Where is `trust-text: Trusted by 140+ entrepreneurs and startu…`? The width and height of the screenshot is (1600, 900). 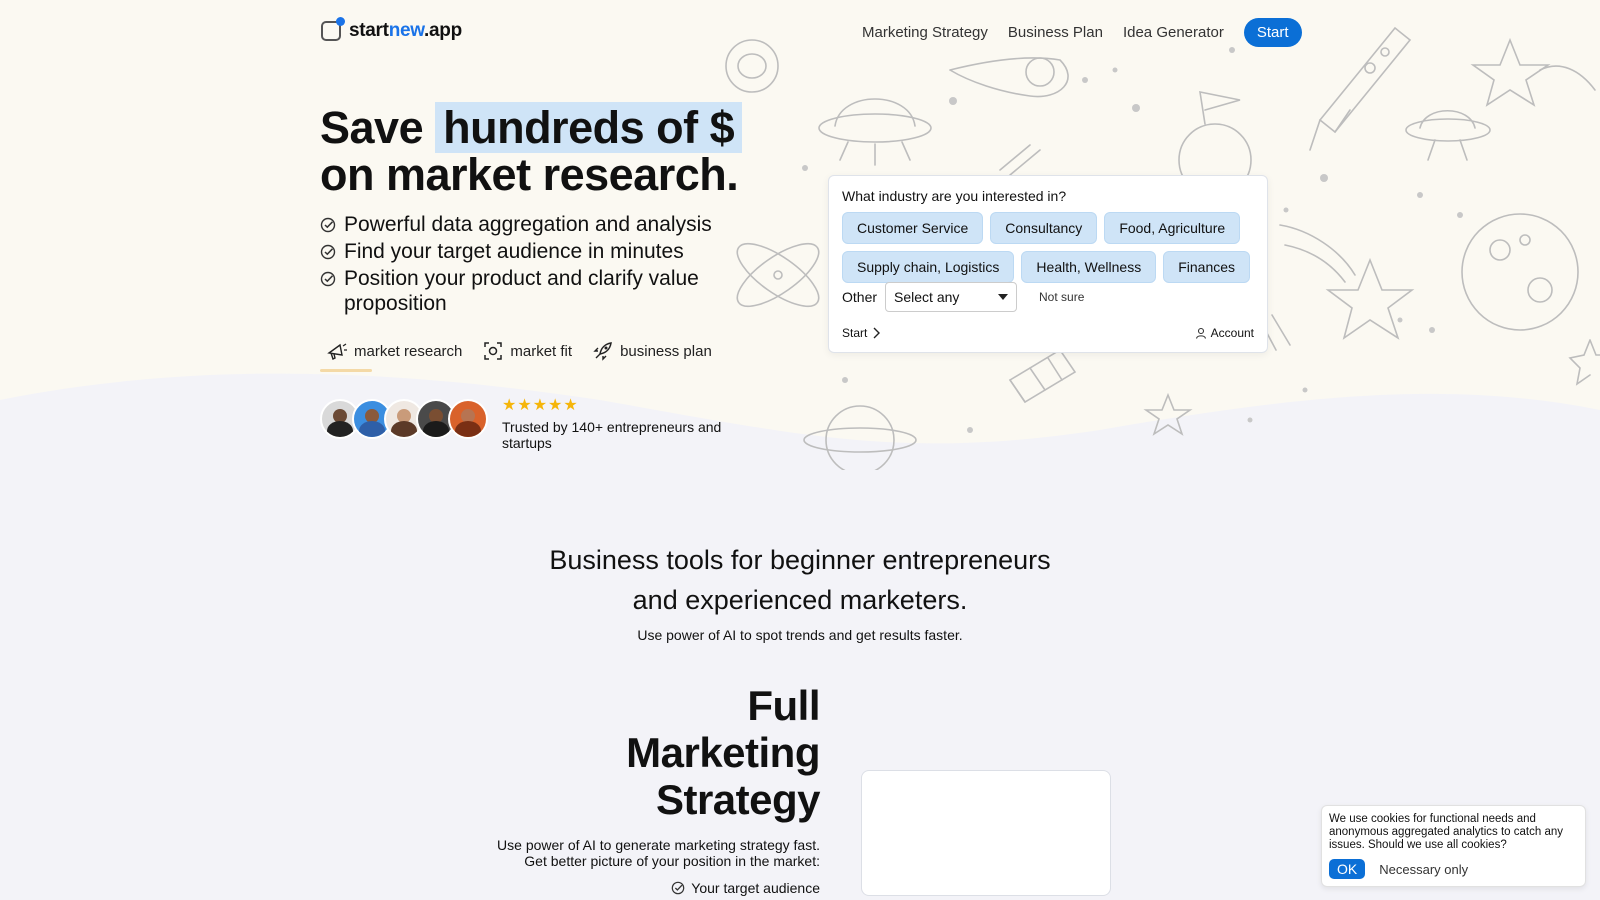
trust-text: Trusted by 140+ entrepreneurs and startu… is located at coordinates (612, 435).